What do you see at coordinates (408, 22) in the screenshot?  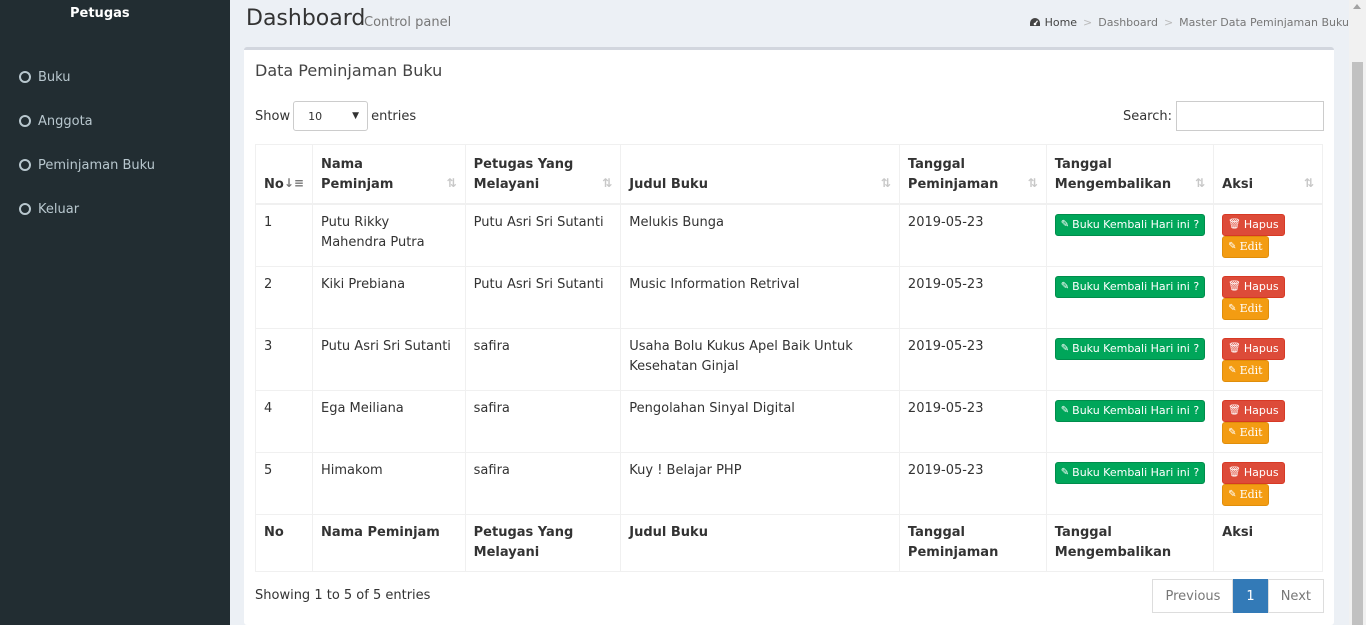 I see `page-subtitle: Control panel` at bounding box center [408, 22].